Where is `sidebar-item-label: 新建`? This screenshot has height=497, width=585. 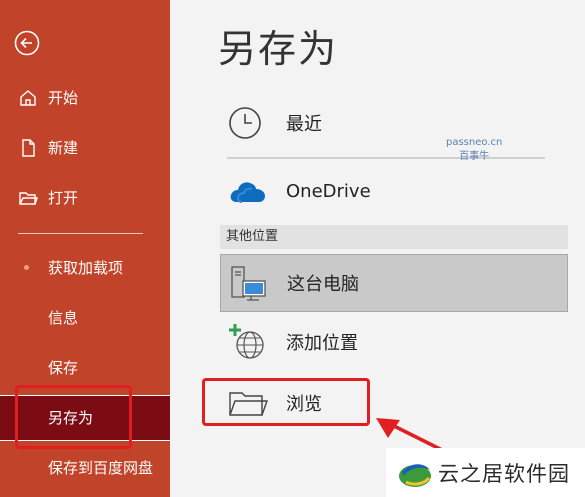
sidebar-item-label: 新建 is located at coordinates (63, 148).